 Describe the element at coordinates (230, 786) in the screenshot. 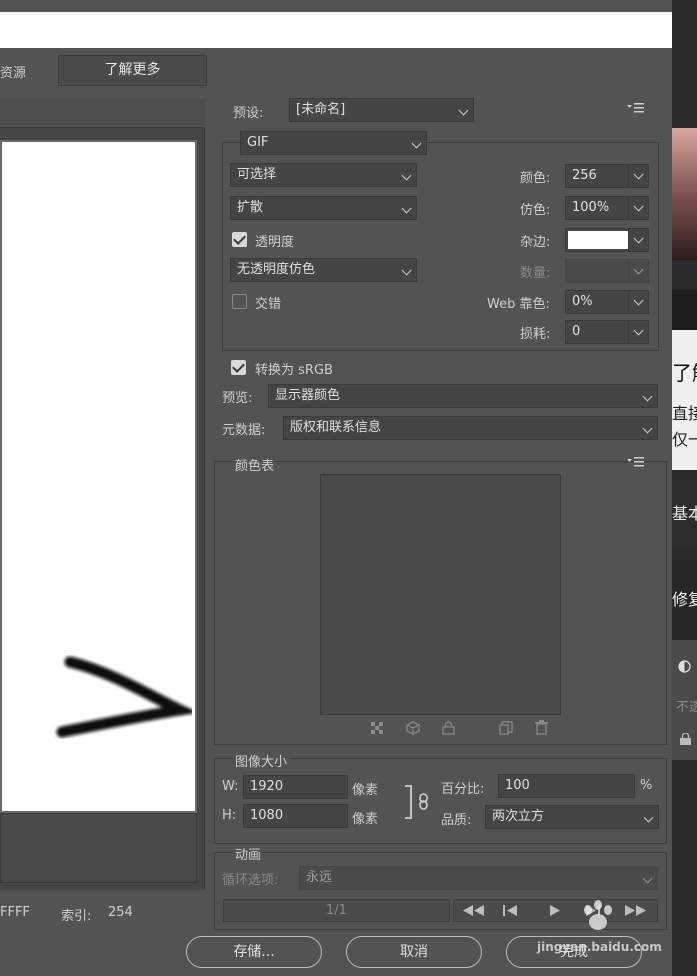

I see `width-label: W:` at that location.